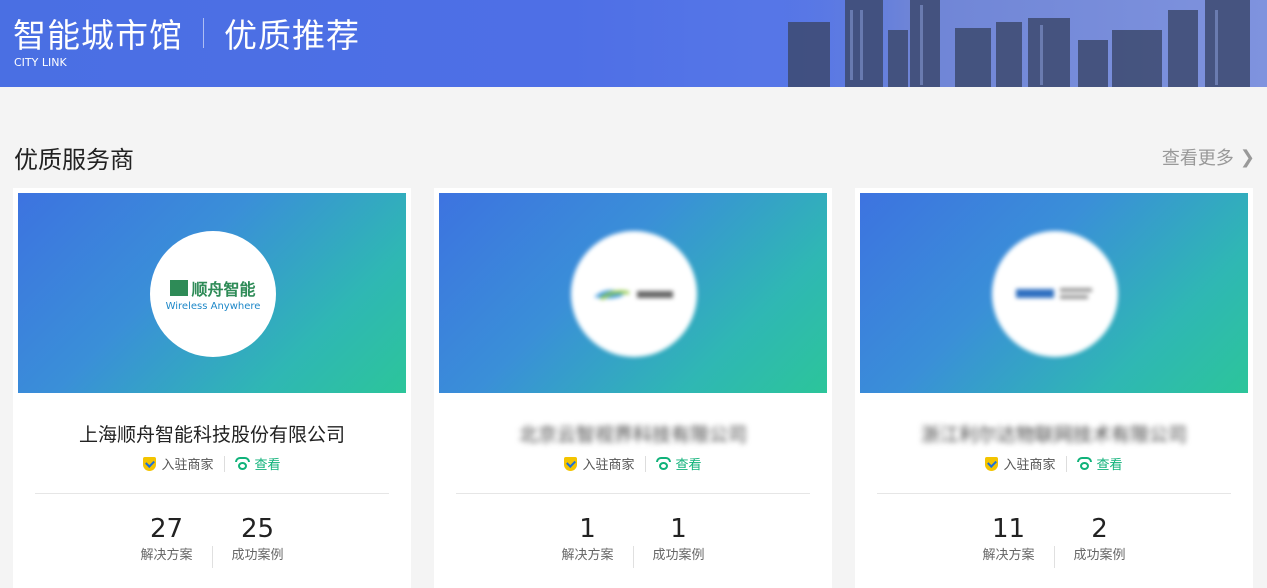 The height and width of the screenshot is (588, 1267). Describe the element at coordinates (212, 433) in the screenshot. I see `company-name: 上海顺舟智能科技股份有限公司` at that location.